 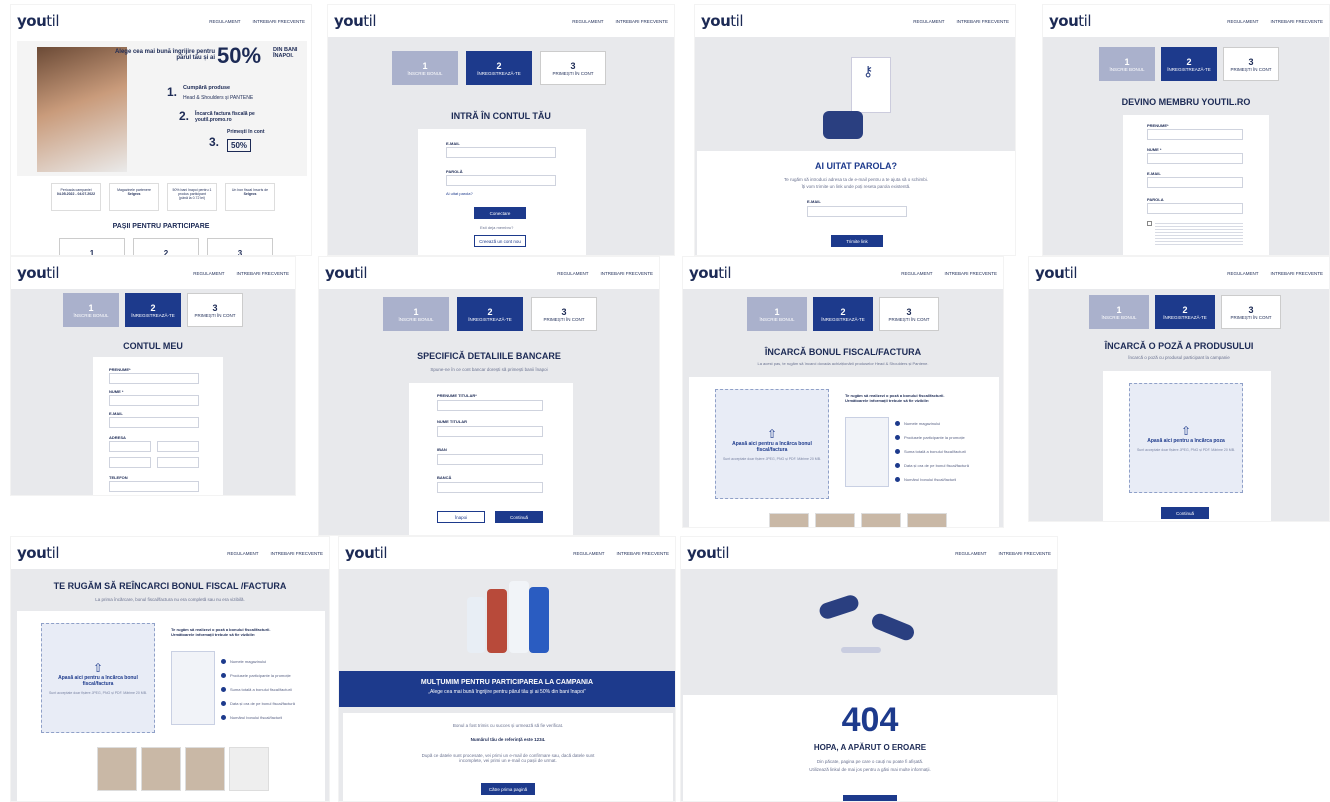 I want to click on phone-field, so click(x=154, y=486).